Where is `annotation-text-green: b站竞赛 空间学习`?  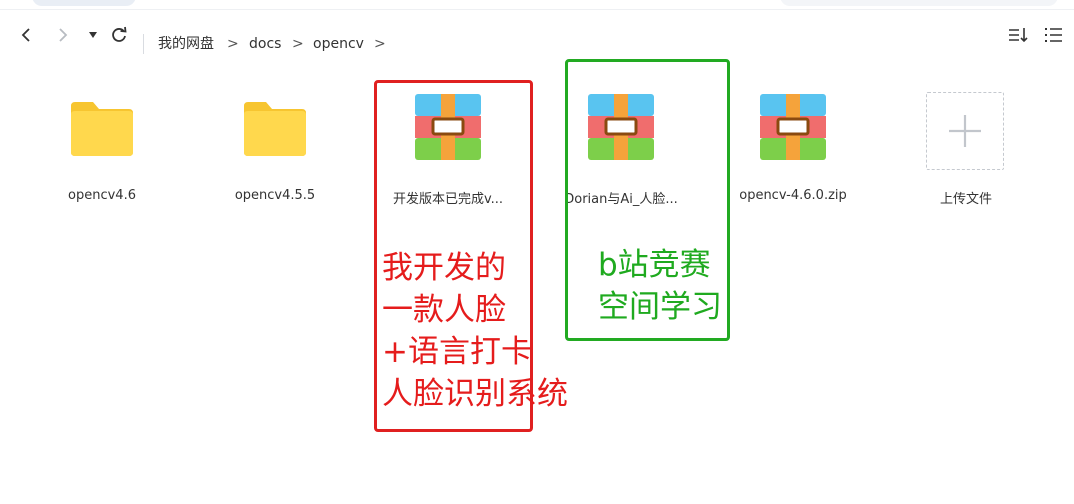 annotation-text-green: b站竞赛 空间学习 is located at coordinates (660, 286).